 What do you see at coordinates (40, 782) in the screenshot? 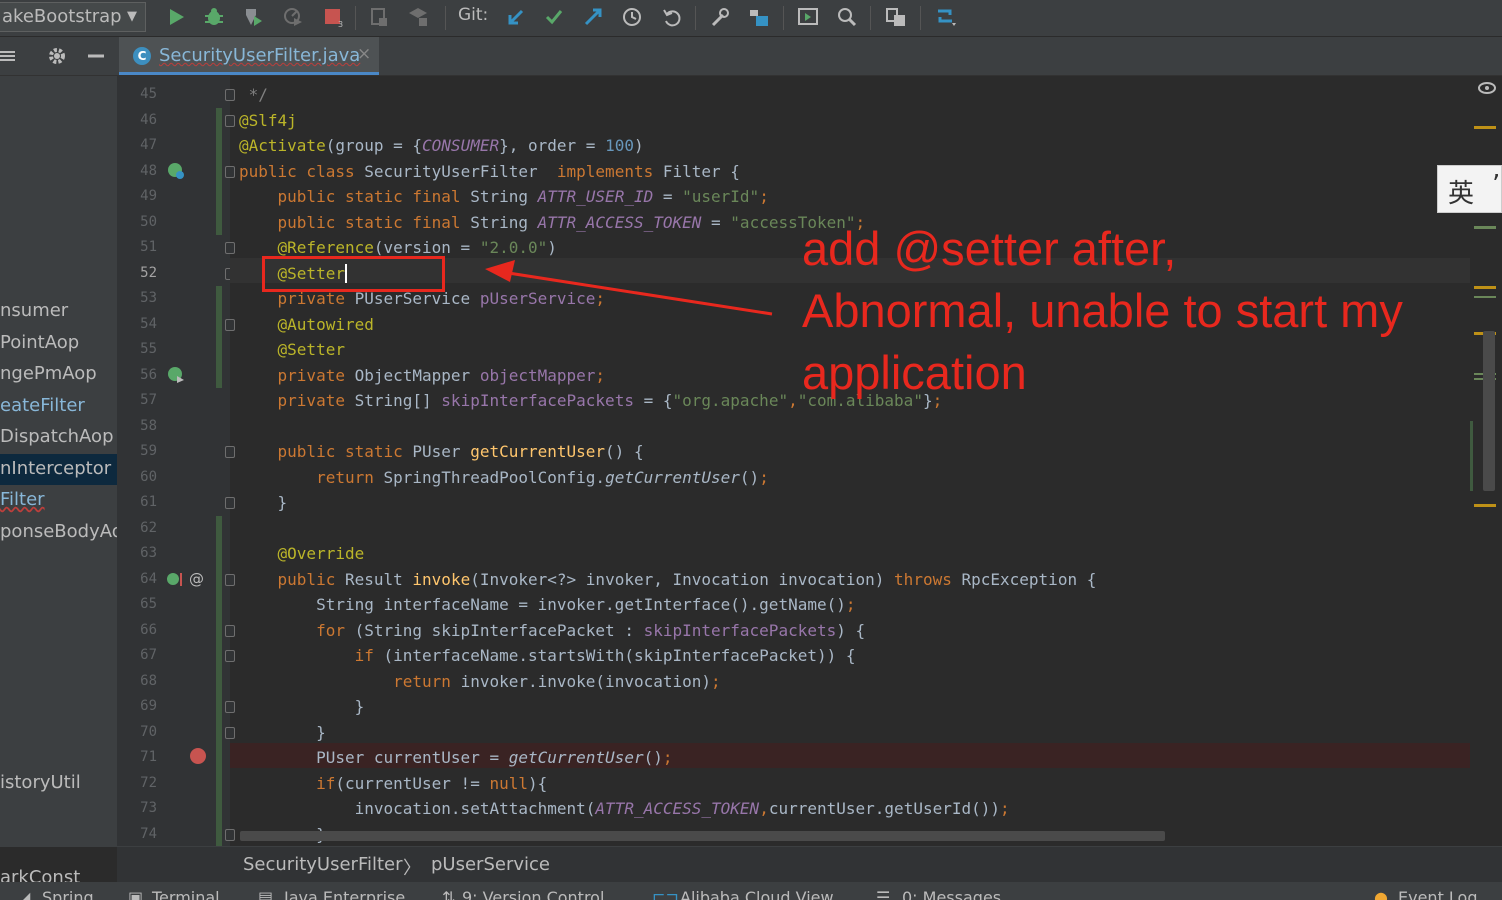
I see `project-tree-item: istoryUtil` at bounding box center [40, 782].